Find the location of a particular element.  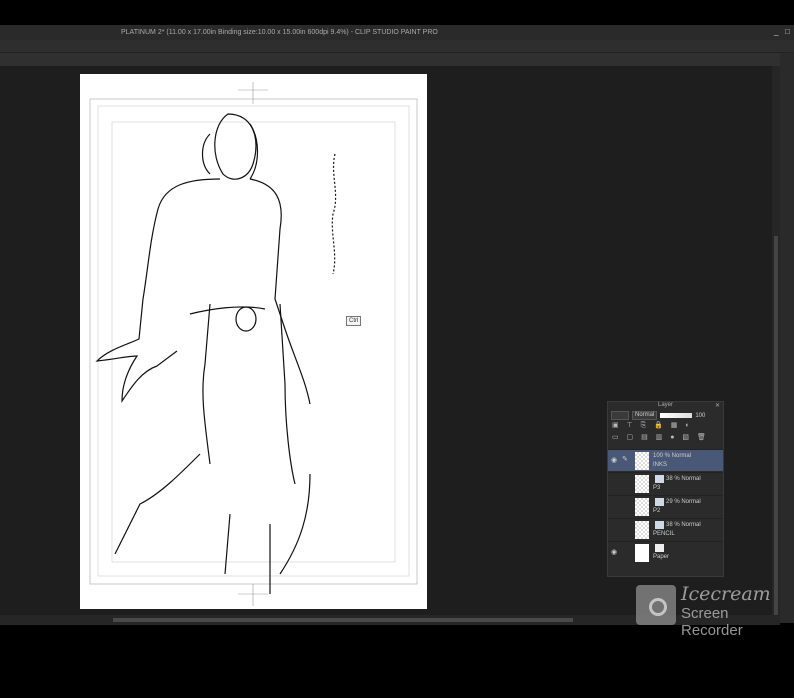

camera-icon is located at coordinates (656, 605).